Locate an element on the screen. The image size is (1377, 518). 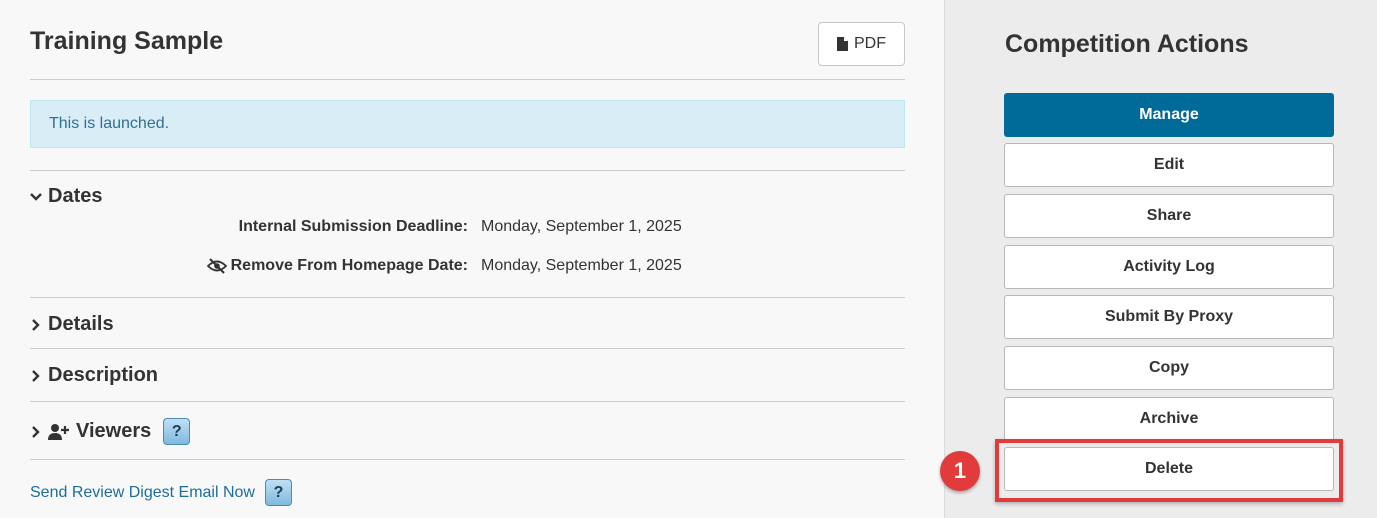
section-viewers-toggle: Viewers ? is located at coordinates (110, 431).